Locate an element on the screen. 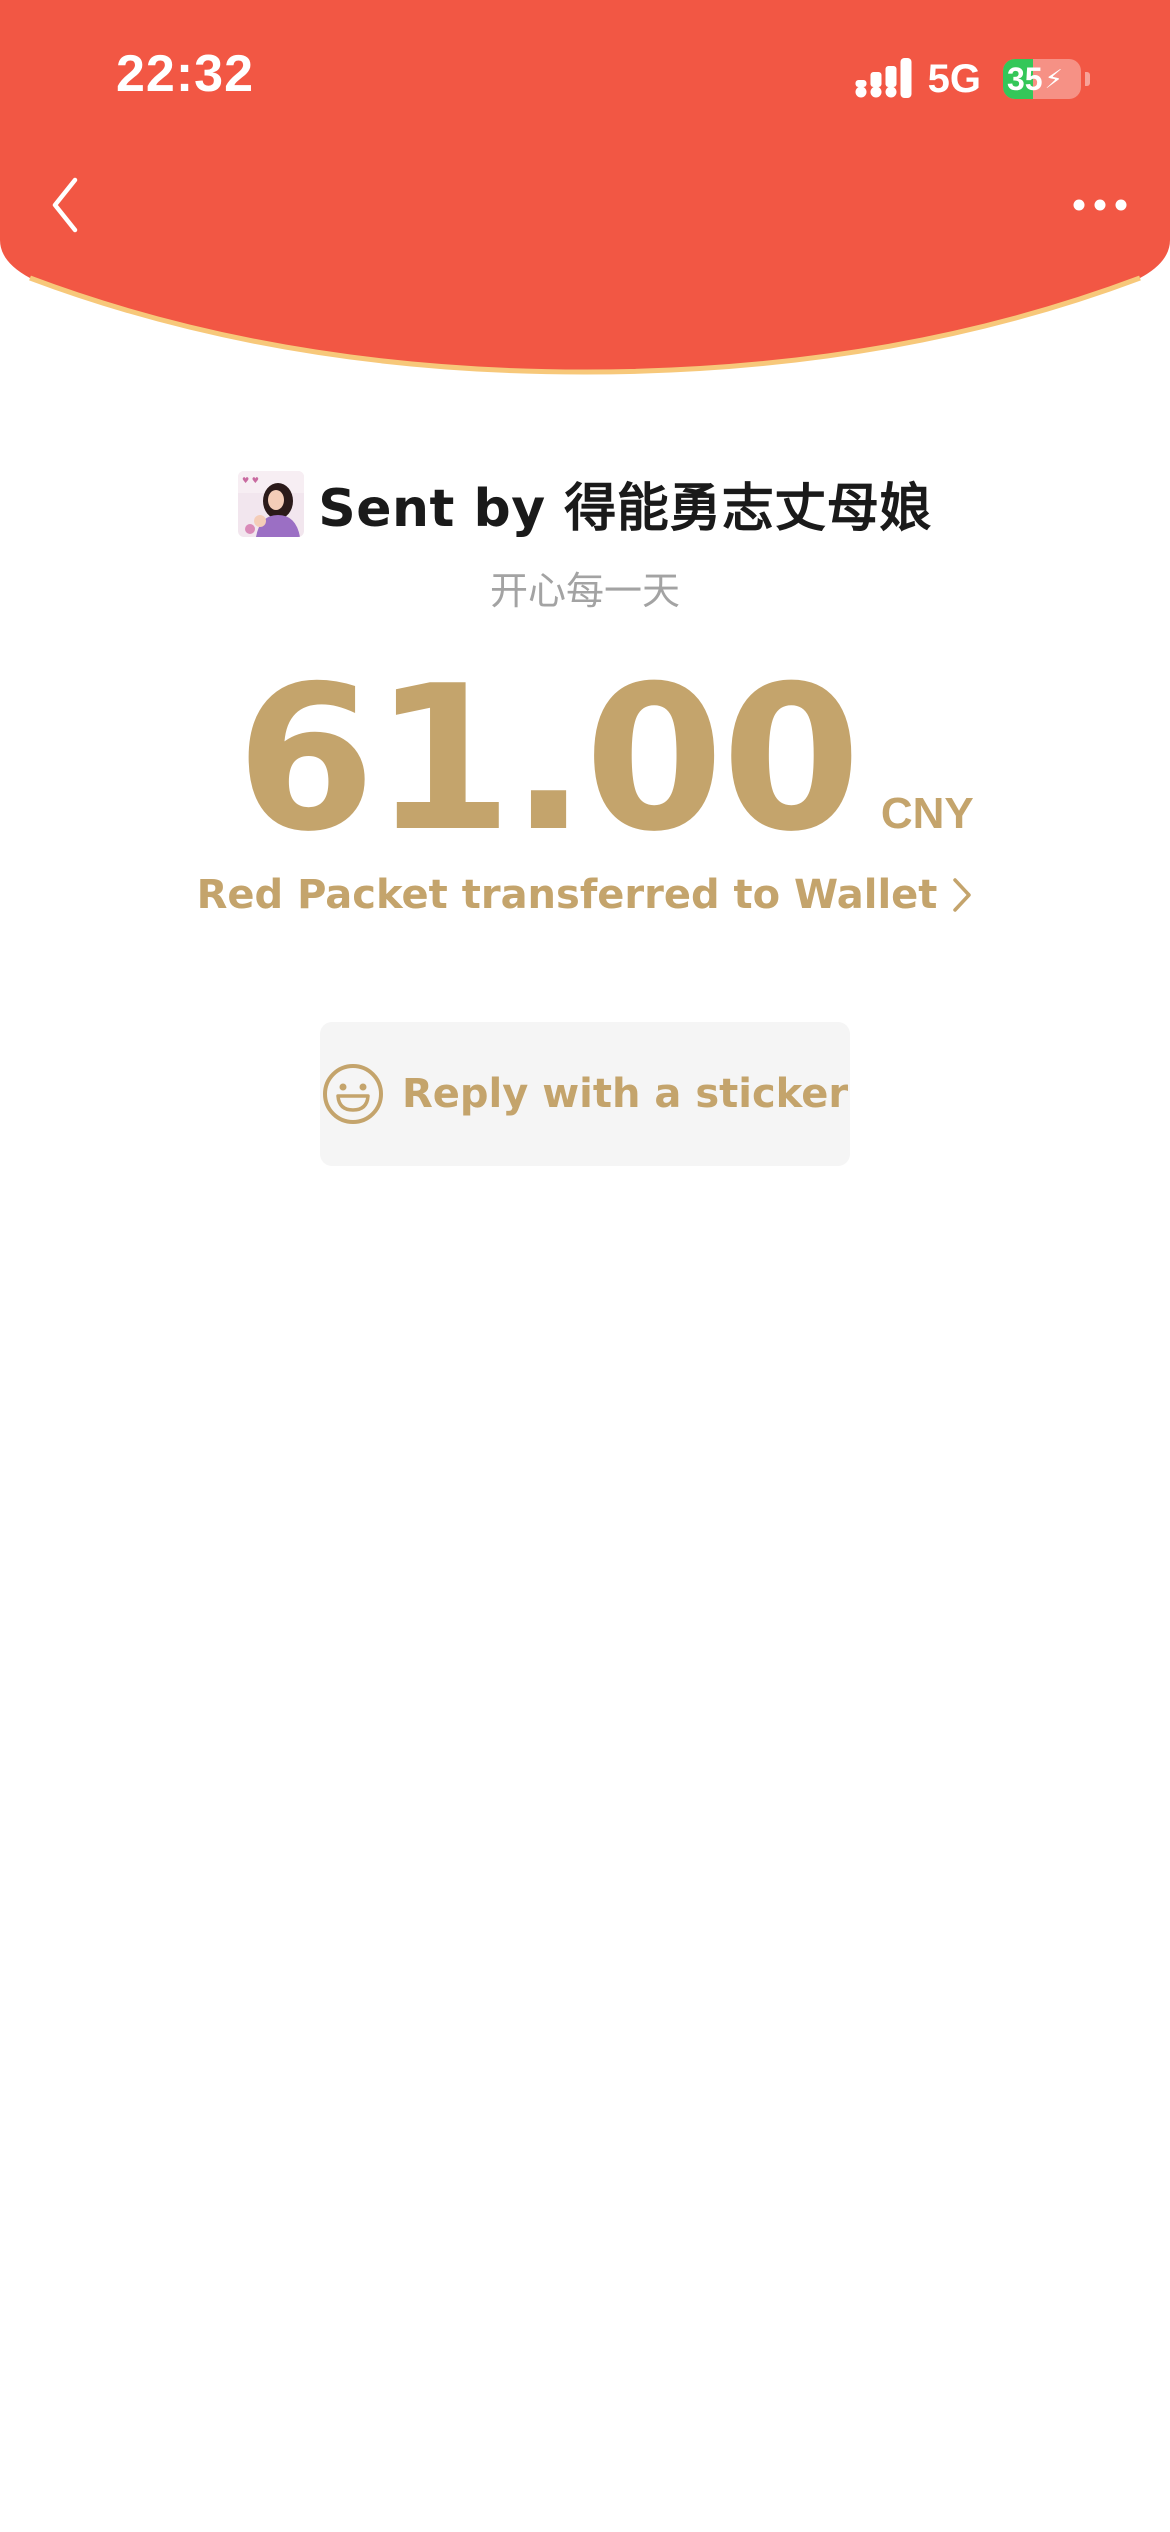  amount-value: 61.00 is located at coordinates (548, 759).